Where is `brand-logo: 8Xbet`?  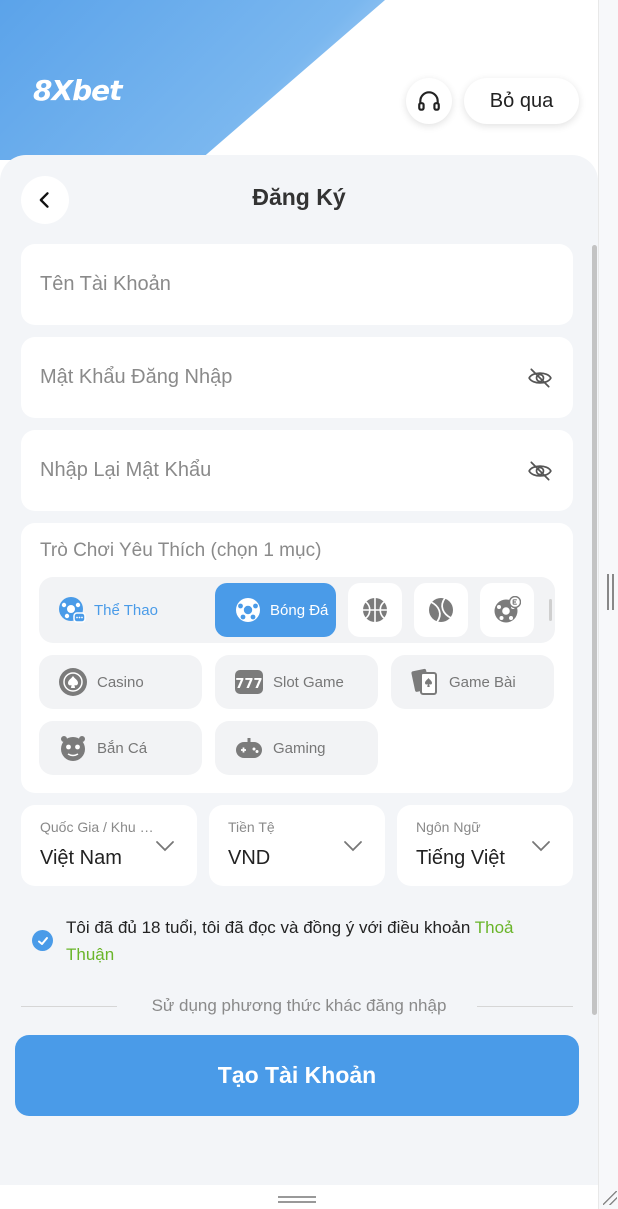 brand-logo: 8Xbet is located at coordinates (77, 90).